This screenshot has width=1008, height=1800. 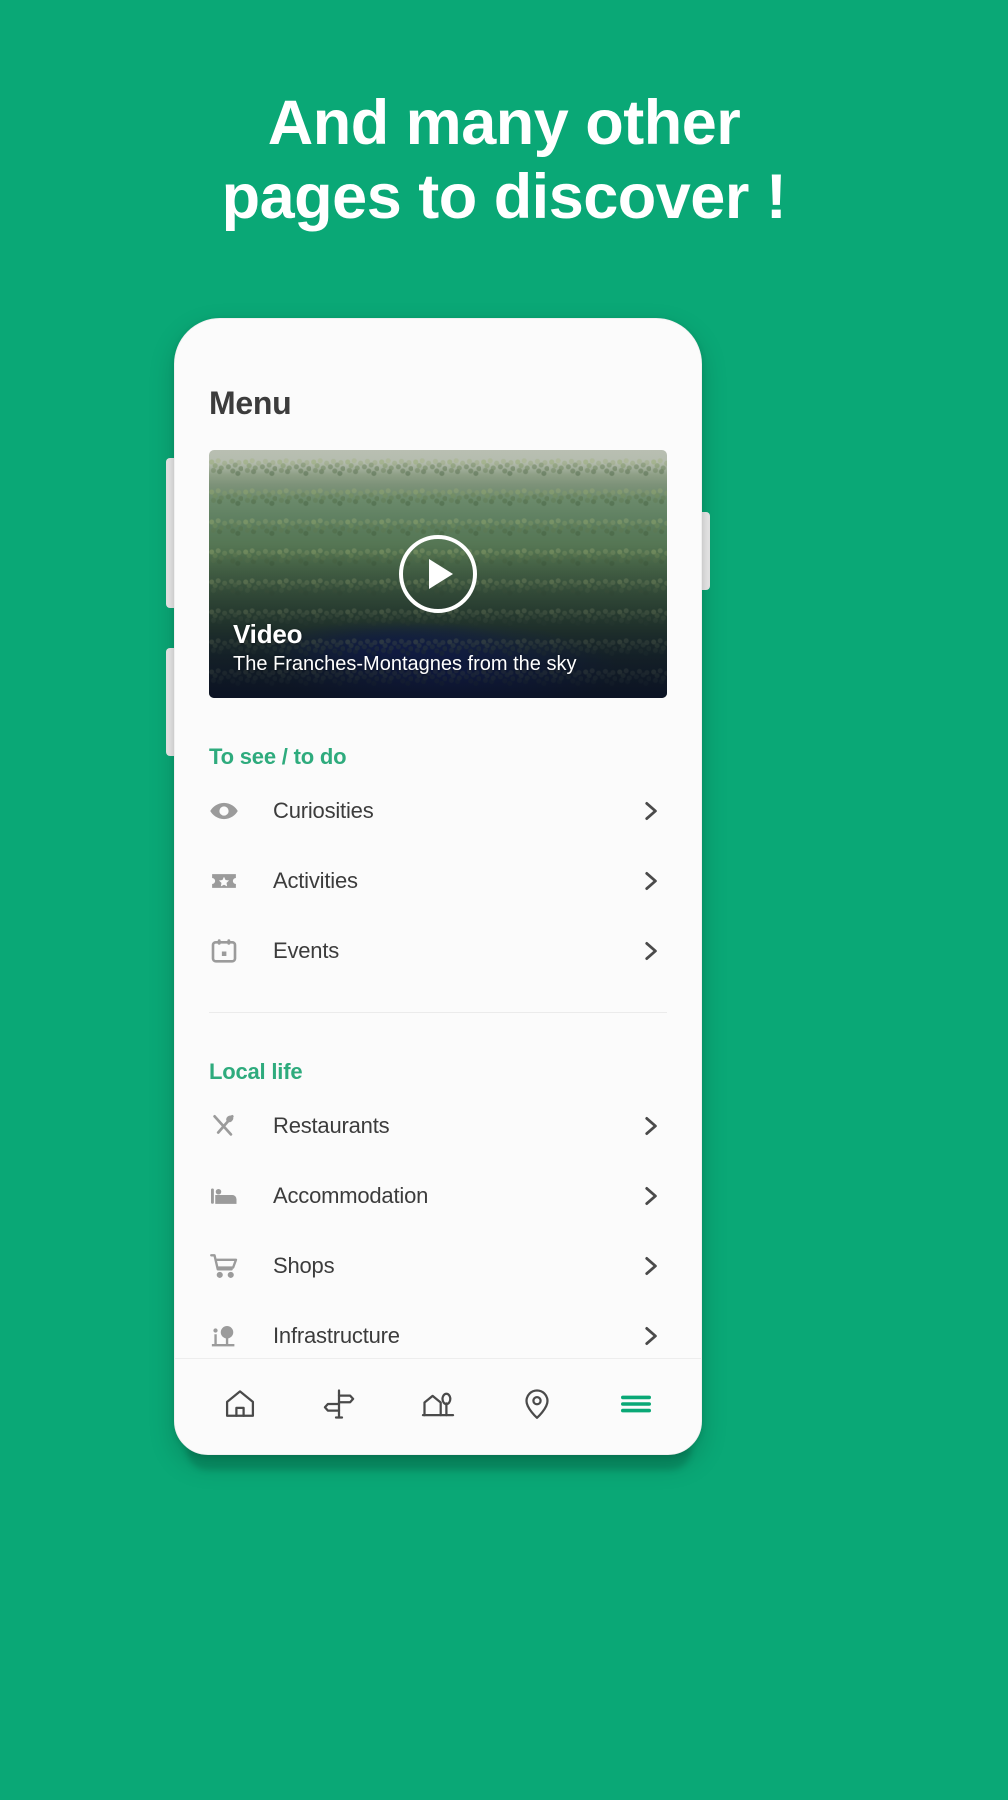 I want to click on ticket-star-icon, so click(x=235, y=881).